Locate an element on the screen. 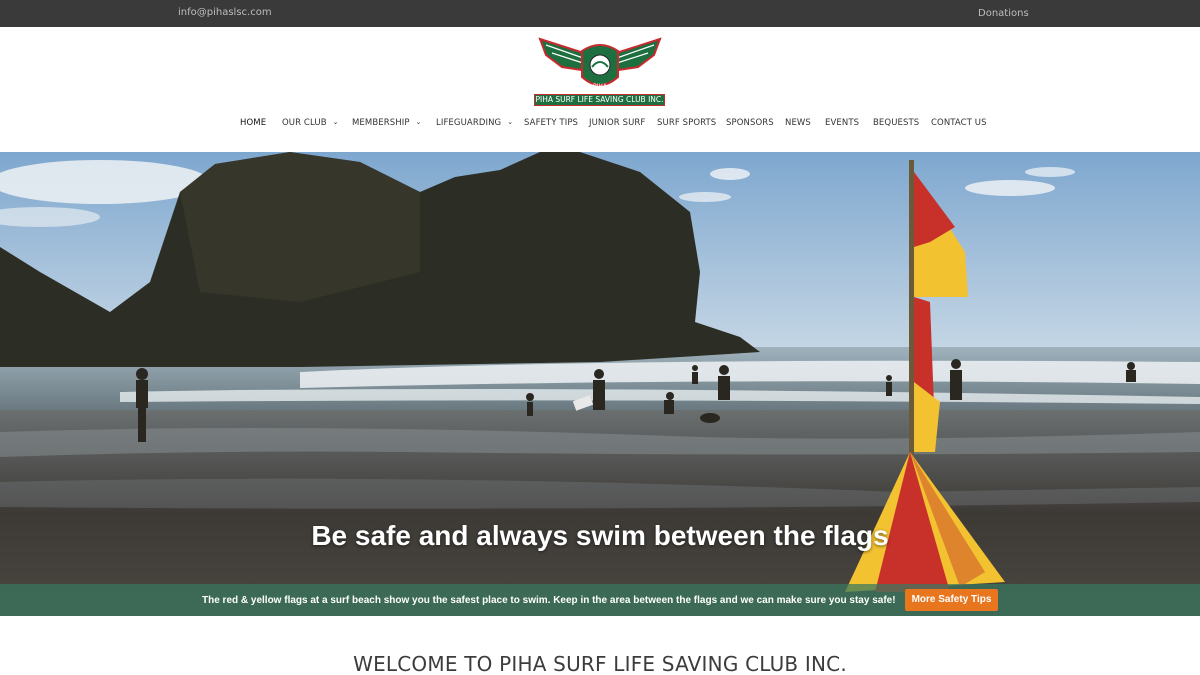  nav-label: EVENTS is located at coordinates (842, 123).